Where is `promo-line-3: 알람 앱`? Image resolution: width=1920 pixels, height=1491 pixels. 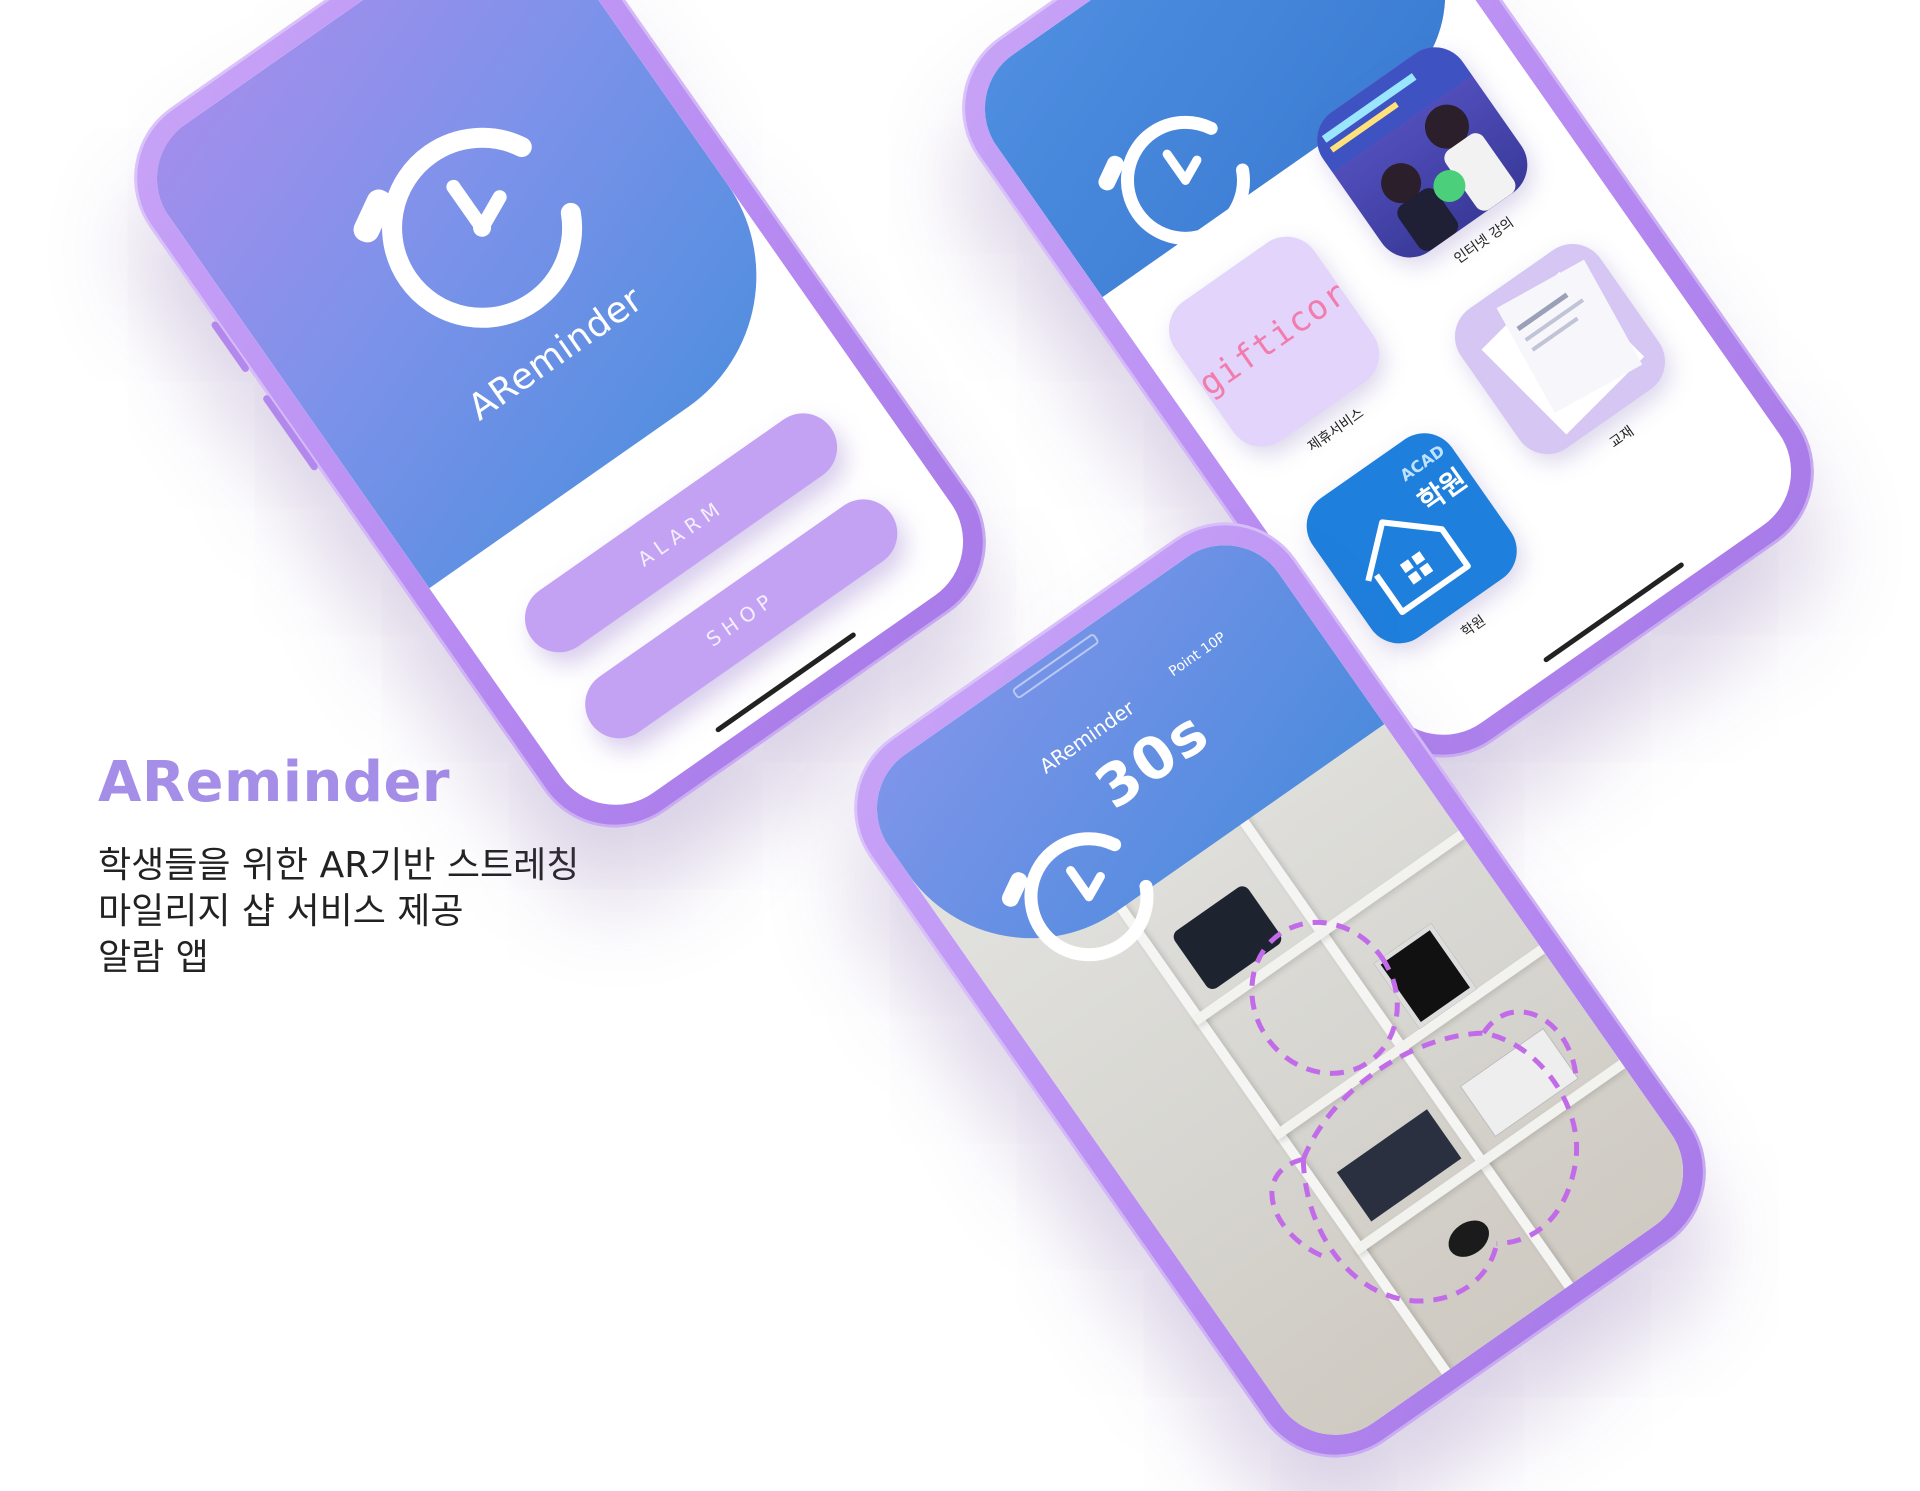 promo-line-3: 알람 앱 is located at coordinates (153, 957).